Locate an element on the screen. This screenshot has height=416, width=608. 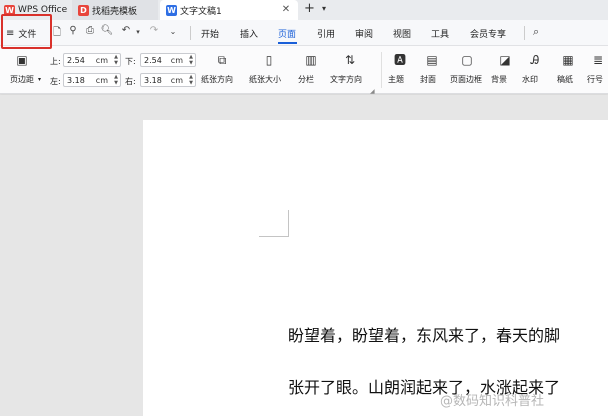
margins-dropdown-icon: ▾ is located at coordinates (39, 79).